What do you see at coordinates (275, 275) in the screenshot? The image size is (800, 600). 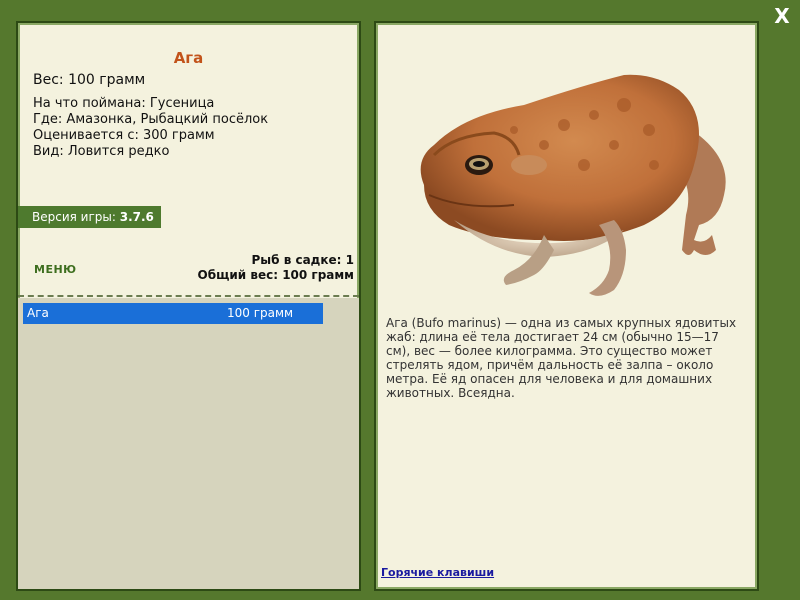 I see `total-weight: Общий вес: 100 грамм` at bounding box center [275, 275].